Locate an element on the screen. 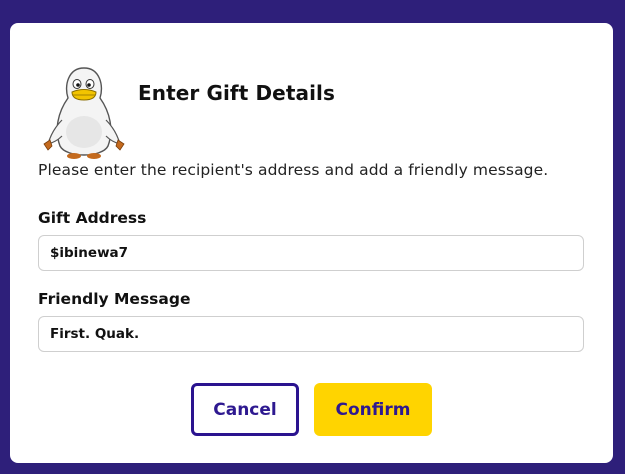 The height and width of the screenshot is (474, 625). gift-address-input is located at coordinates (311, 253).